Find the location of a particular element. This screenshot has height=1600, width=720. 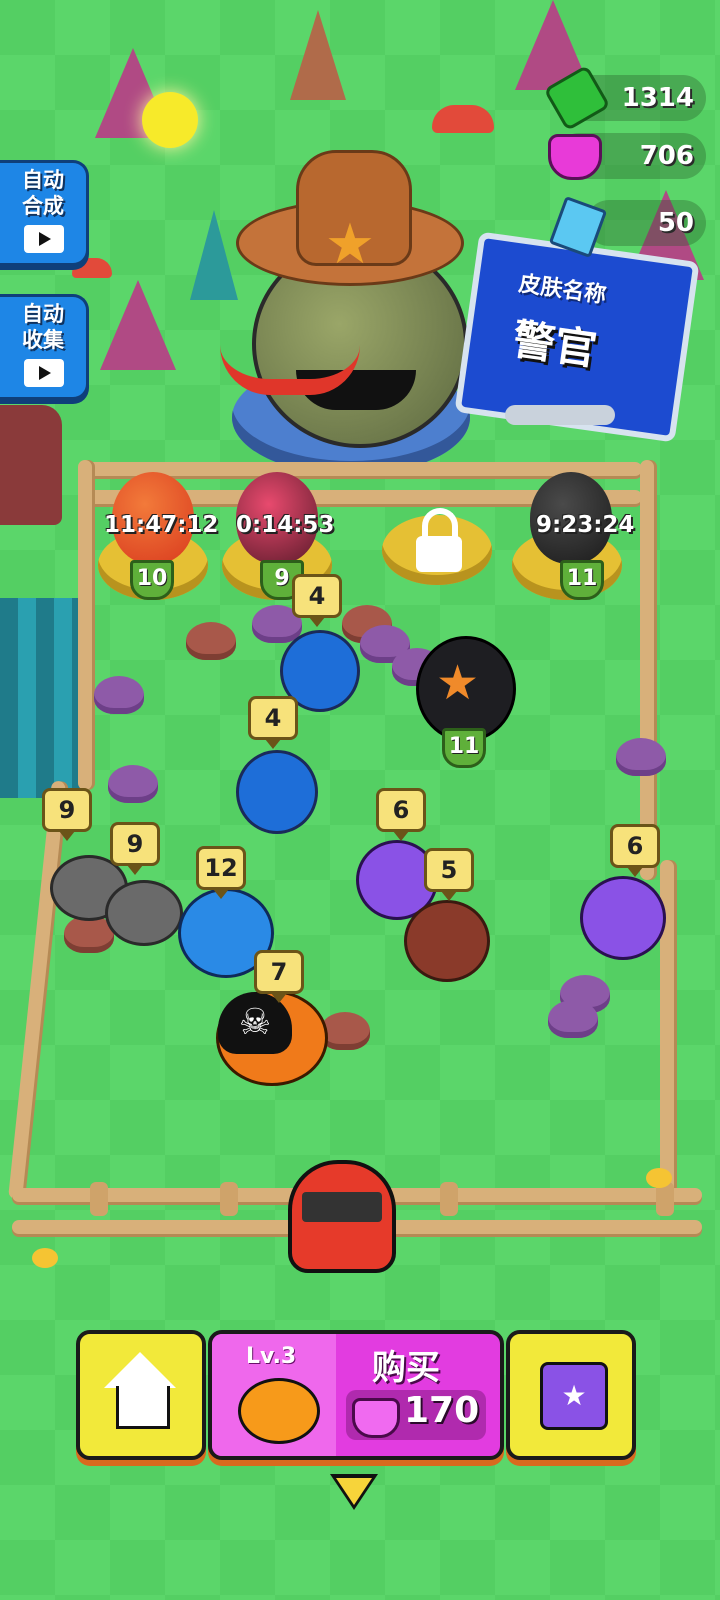

fence-right is located at coordinates (647, 670).